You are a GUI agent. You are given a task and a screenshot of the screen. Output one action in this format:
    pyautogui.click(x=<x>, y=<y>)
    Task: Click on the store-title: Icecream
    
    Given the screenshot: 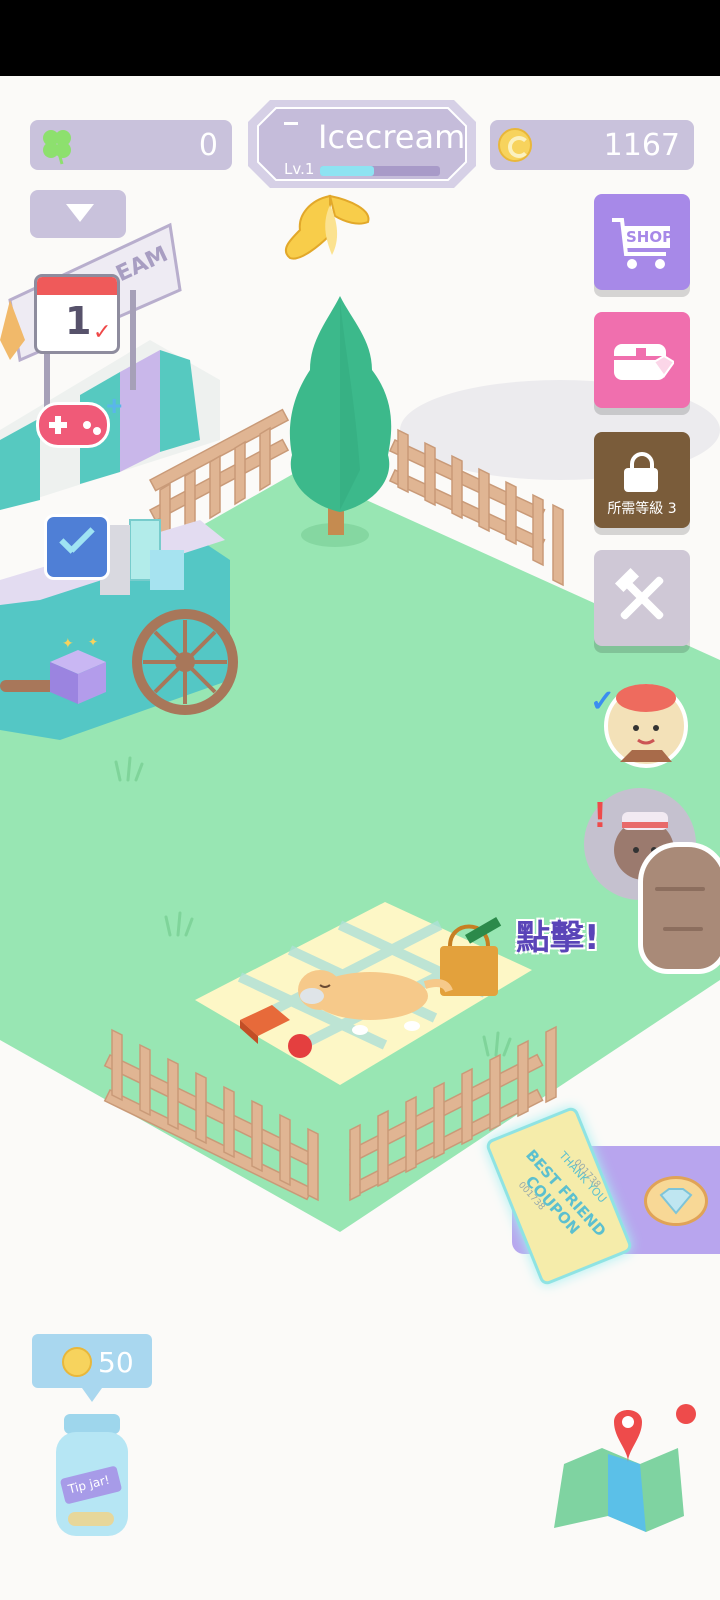 What is the action you would take?
    pyautogui.click(x=392, y=137)
    